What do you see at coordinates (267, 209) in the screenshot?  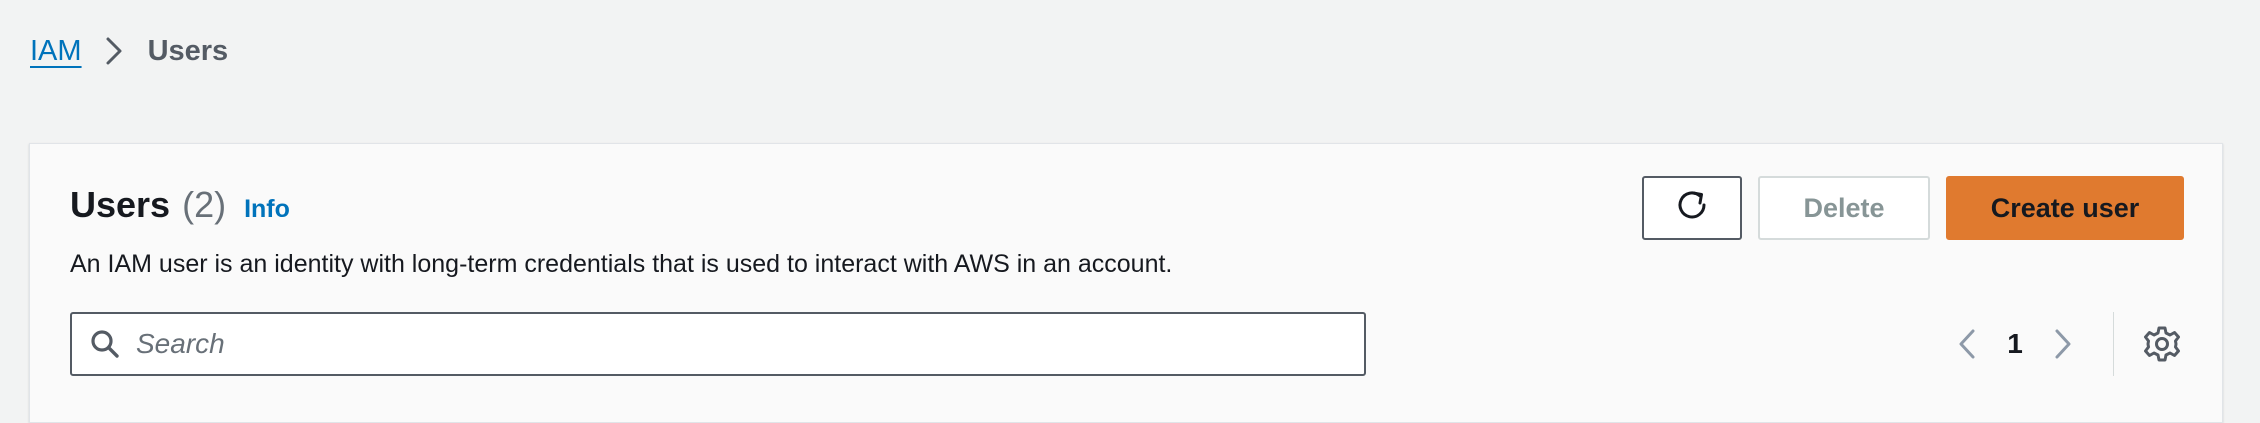 I see `info-link: Info` at bounding box center [267, 209].